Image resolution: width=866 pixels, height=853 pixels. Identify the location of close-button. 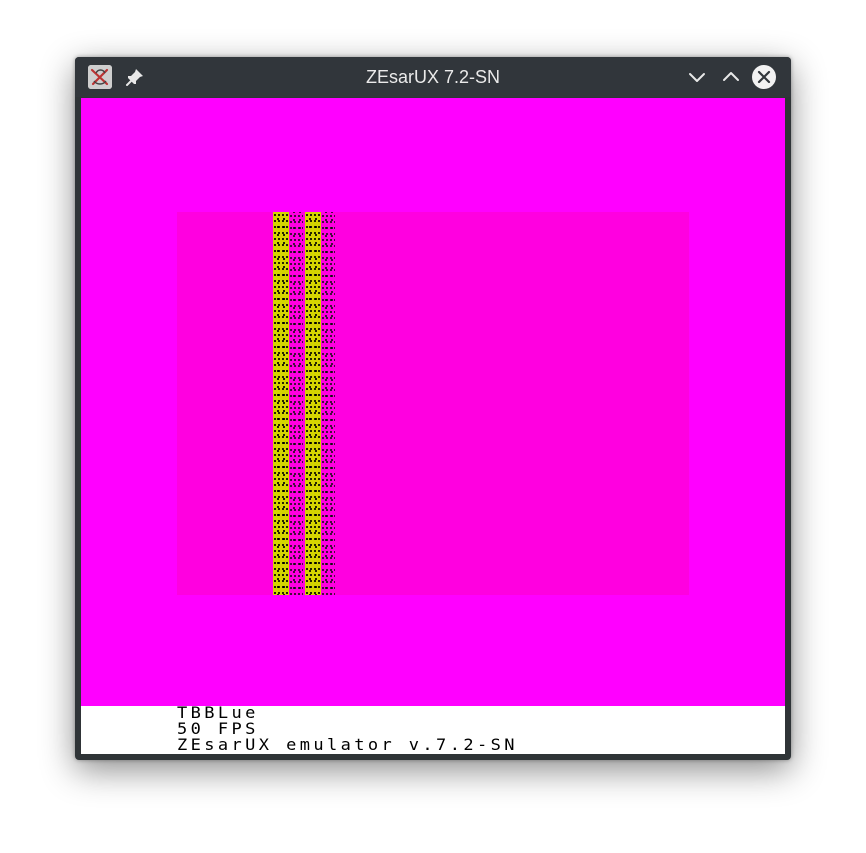
(764, 77).